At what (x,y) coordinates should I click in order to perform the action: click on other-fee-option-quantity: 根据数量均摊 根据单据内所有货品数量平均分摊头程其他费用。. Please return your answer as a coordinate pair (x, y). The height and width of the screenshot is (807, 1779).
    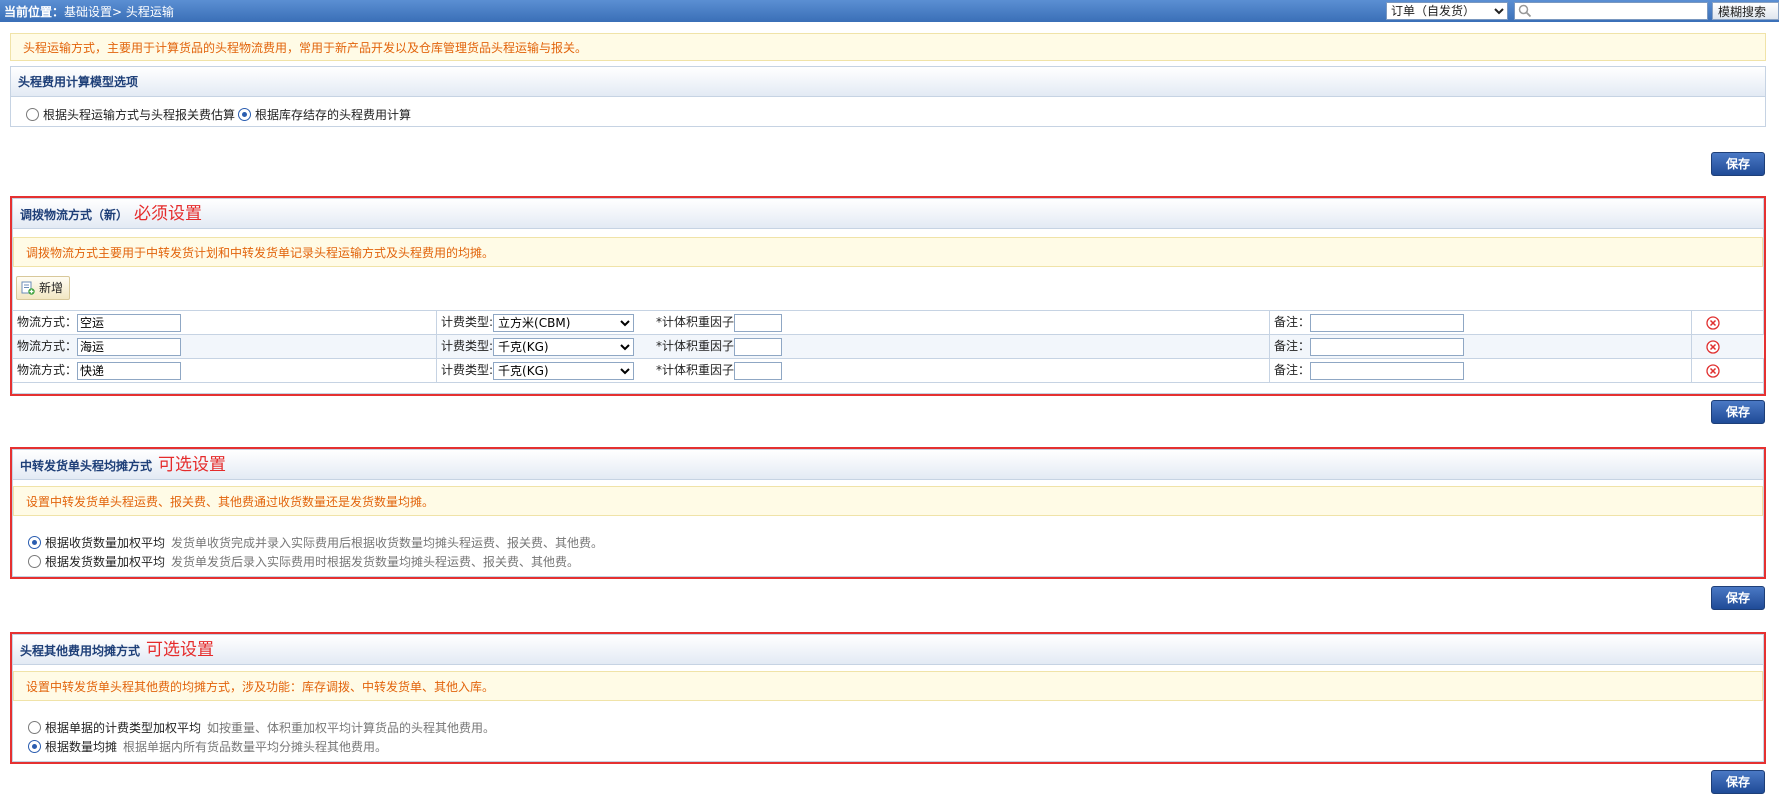
    Looking at the image, I should click on (207, 746).